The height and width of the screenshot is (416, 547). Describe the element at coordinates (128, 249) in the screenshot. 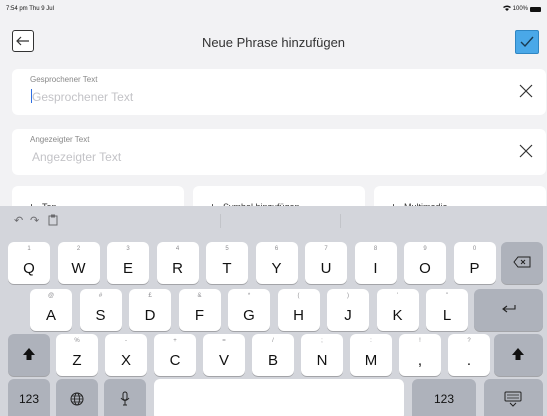

I see `key-secondary-label: 3` at that location.